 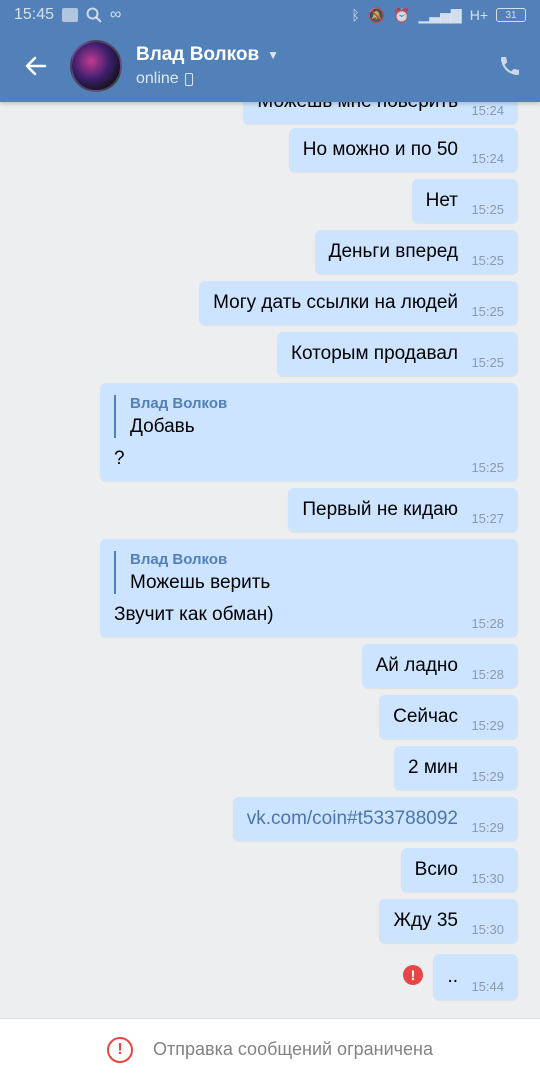 I want to click on app-toolbar: Влад Волков ▼ online, so click(x=270, y=66).